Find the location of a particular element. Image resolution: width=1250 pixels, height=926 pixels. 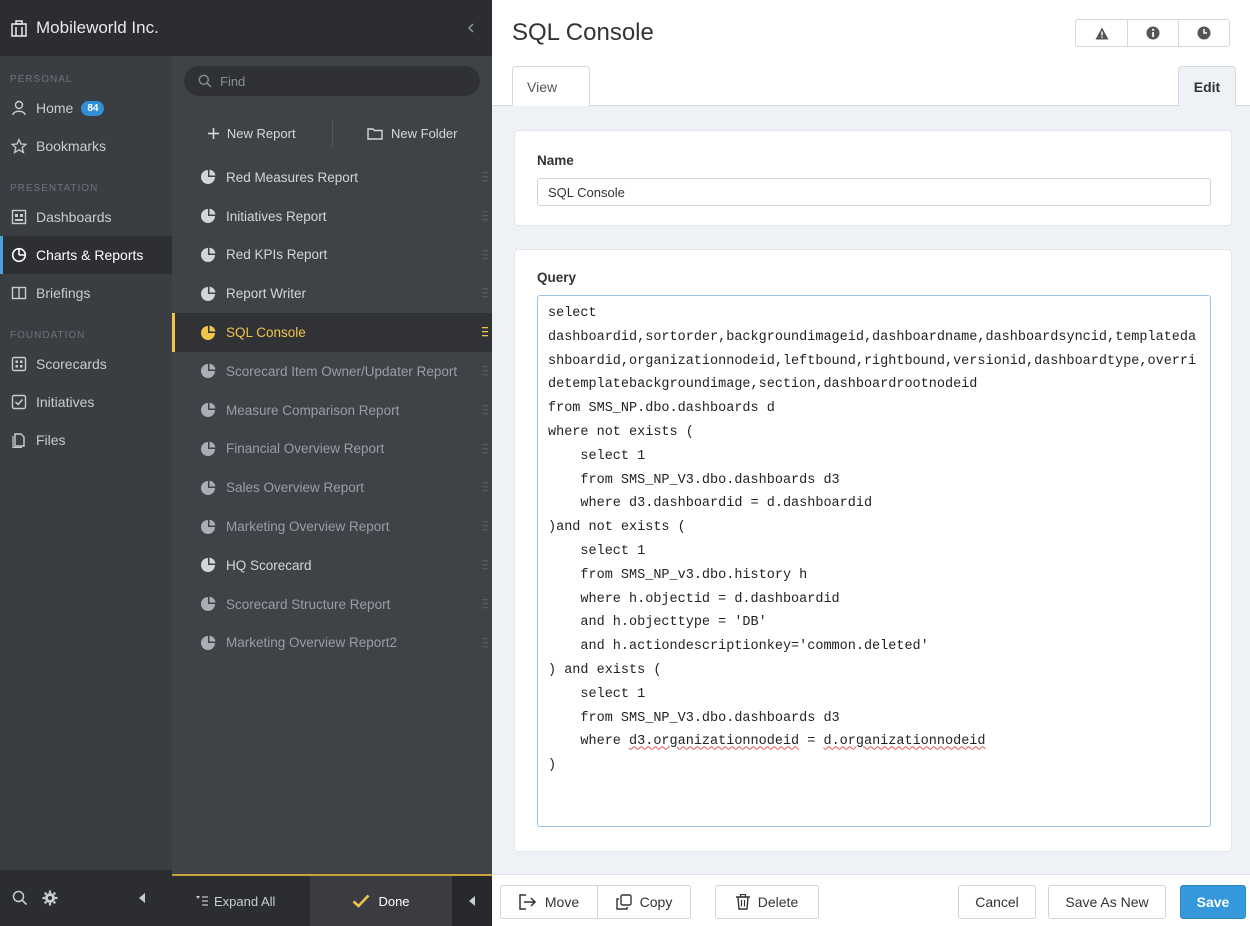

report-list-item: Sales Overview Report is located at coordinates (332, 487).